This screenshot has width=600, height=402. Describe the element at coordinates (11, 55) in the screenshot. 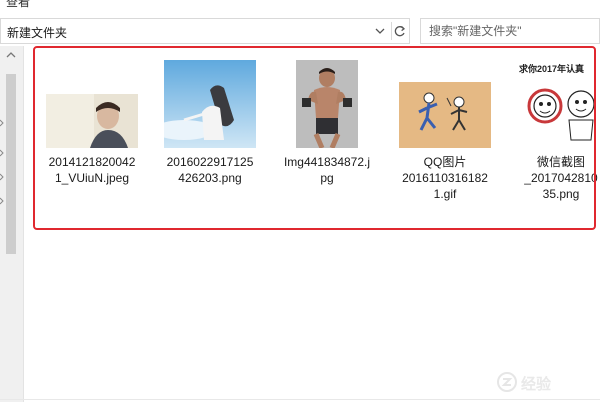

I see `scroll-up-icon` at that location.